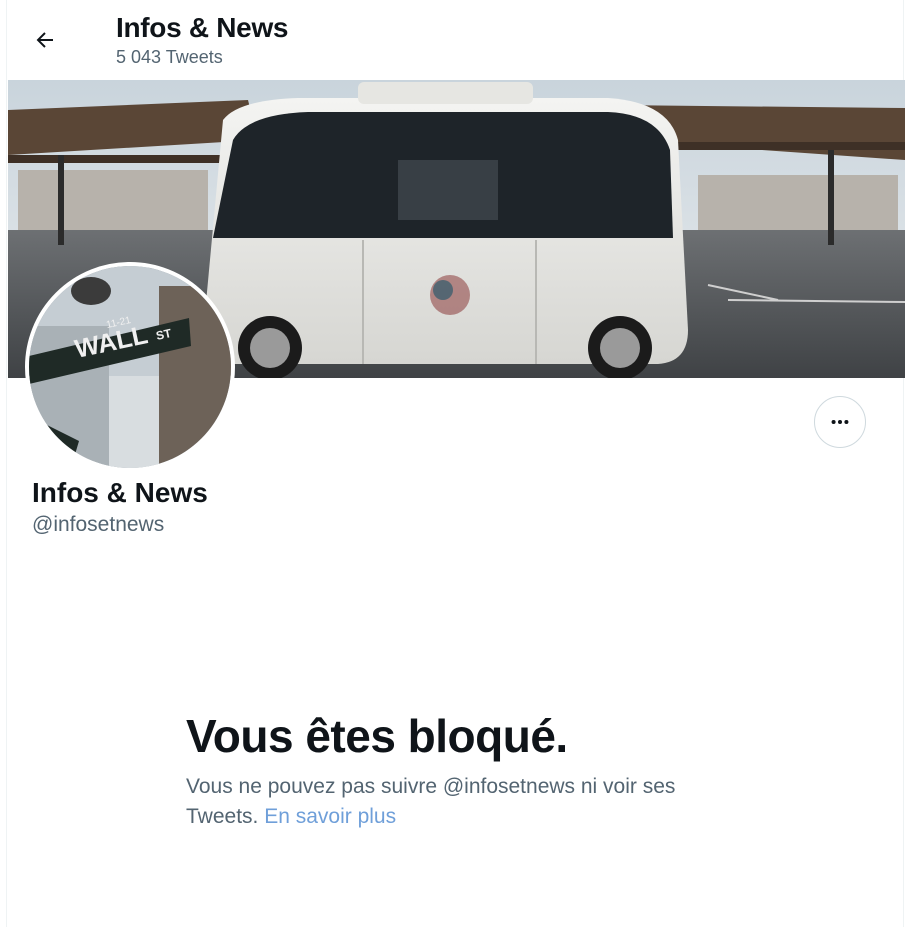 This screenshot has width=911, height=927. Describe the element at coordinates (202, 27) in the screenshot. I see `page-title: Infos & News` at that location.